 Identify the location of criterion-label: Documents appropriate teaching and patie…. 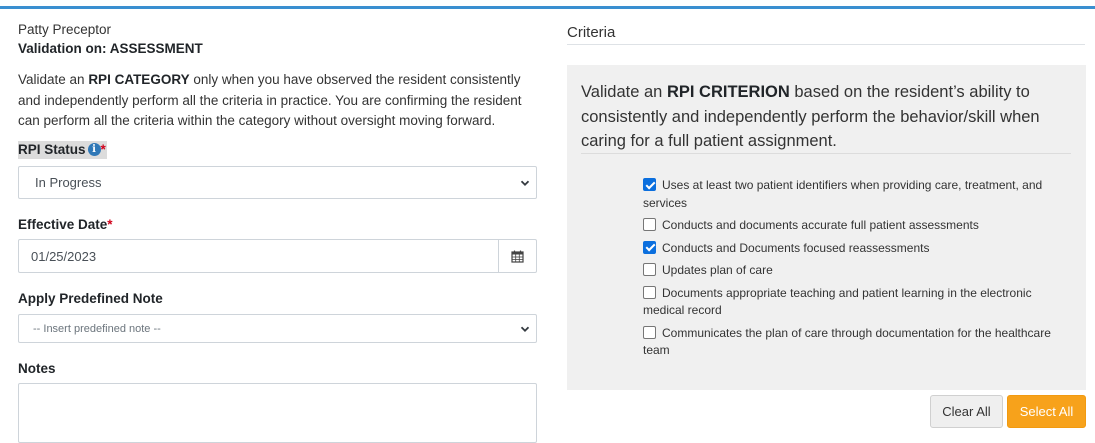
(837, 301).